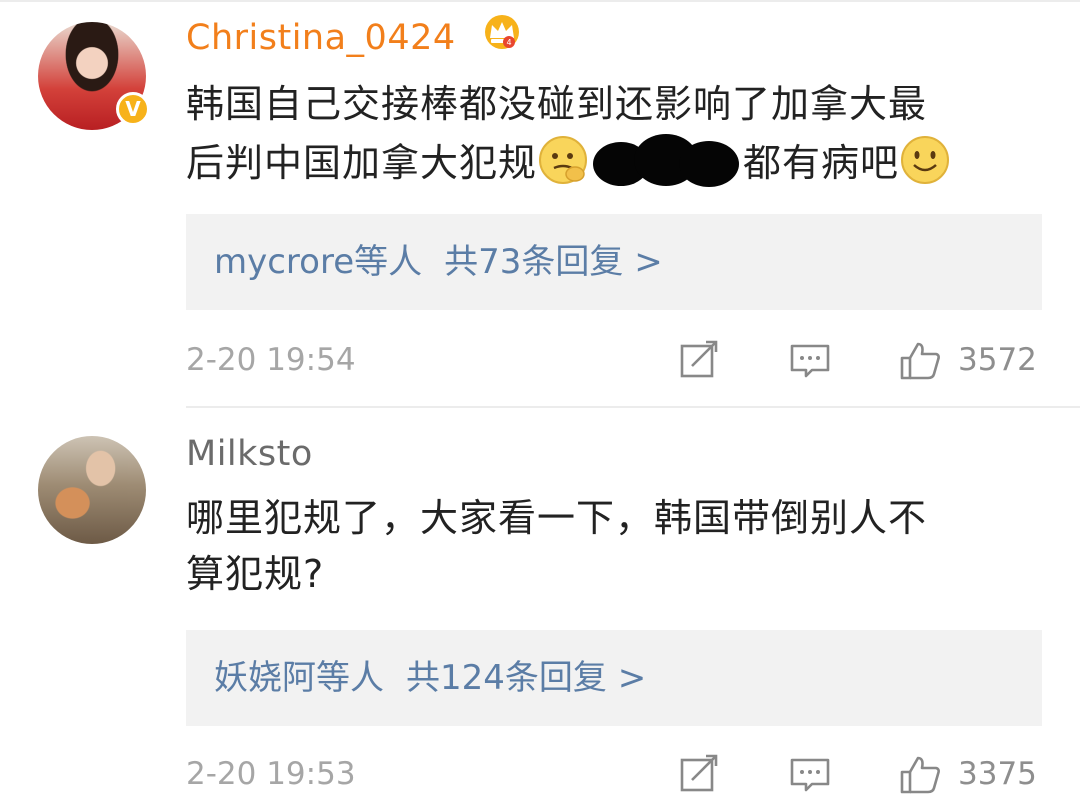 The width and height of the screenshot is (1080, 812). I want to click on verified-badge-icon: V, so click(133, 109).